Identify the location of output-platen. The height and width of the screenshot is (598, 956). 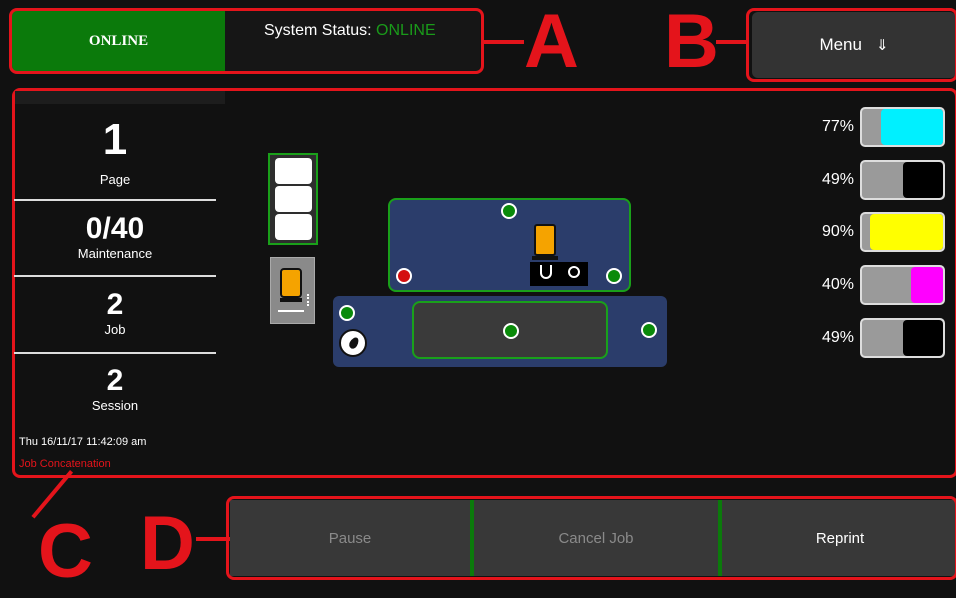
(510, 330).